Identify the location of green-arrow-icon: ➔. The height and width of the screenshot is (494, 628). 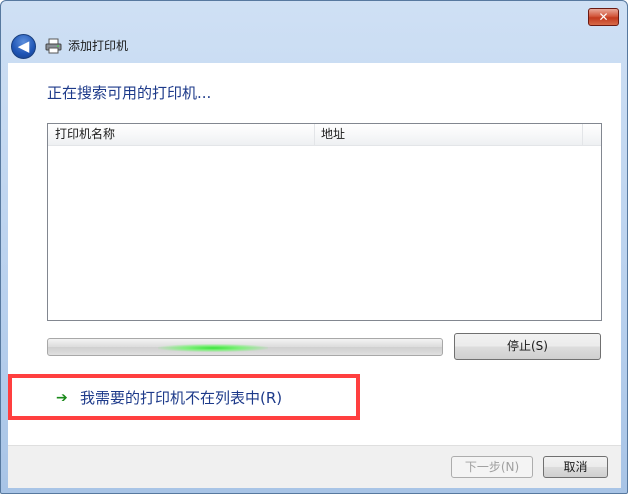
(62, 398).